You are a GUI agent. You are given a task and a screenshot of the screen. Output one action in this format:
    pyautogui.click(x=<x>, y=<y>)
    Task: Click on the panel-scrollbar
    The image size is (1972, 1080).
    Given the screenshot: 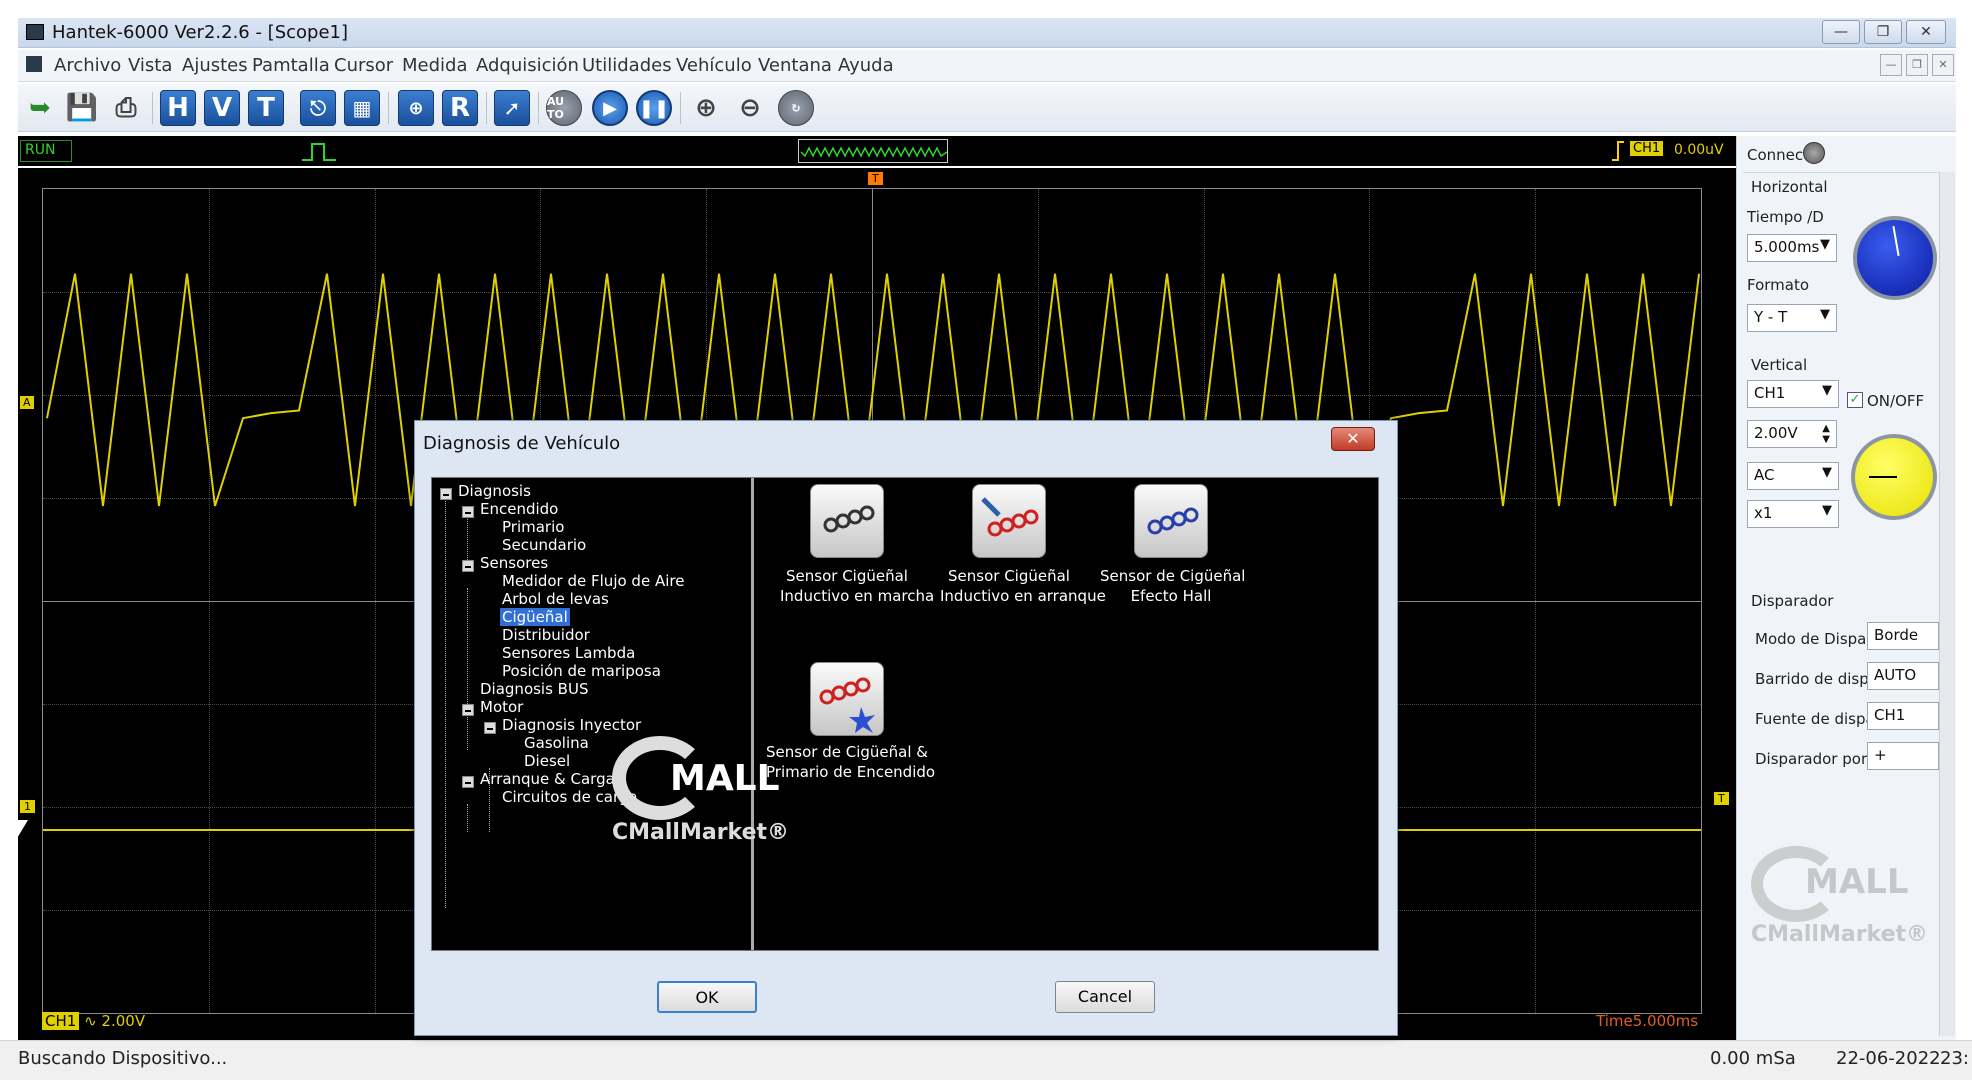 What is the action you would take?
    pyautogui.click(x=1947, y=604)
    